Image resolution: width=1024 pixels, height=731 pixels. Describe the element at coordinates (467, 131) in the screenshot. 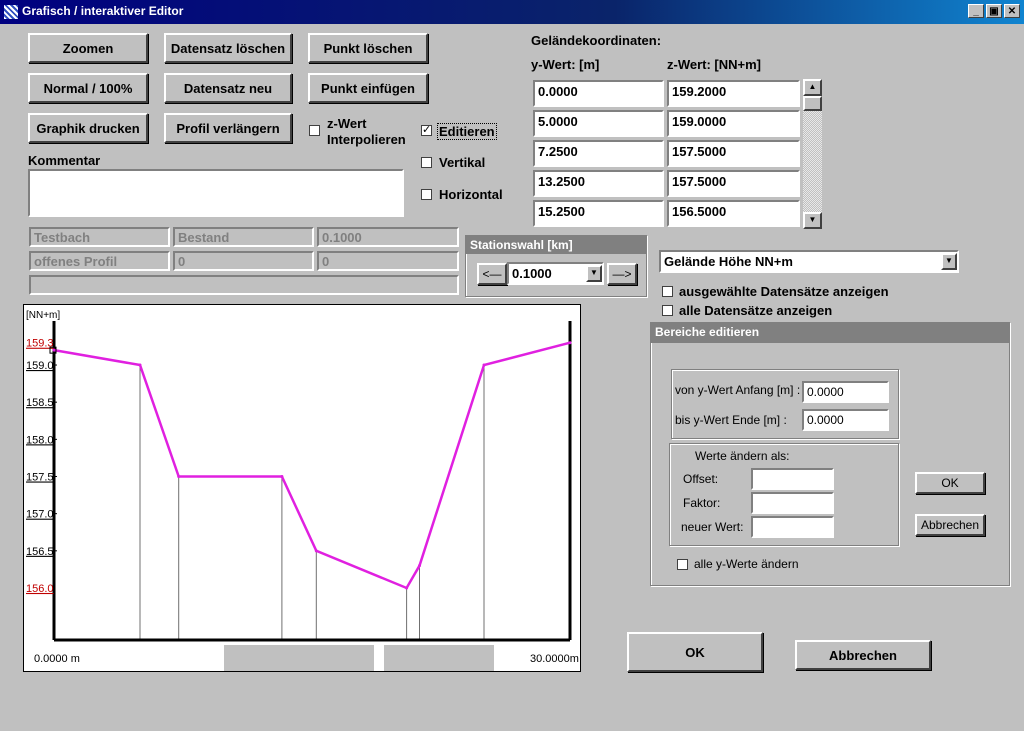

I see `editieren-label: Editieren` at that location.